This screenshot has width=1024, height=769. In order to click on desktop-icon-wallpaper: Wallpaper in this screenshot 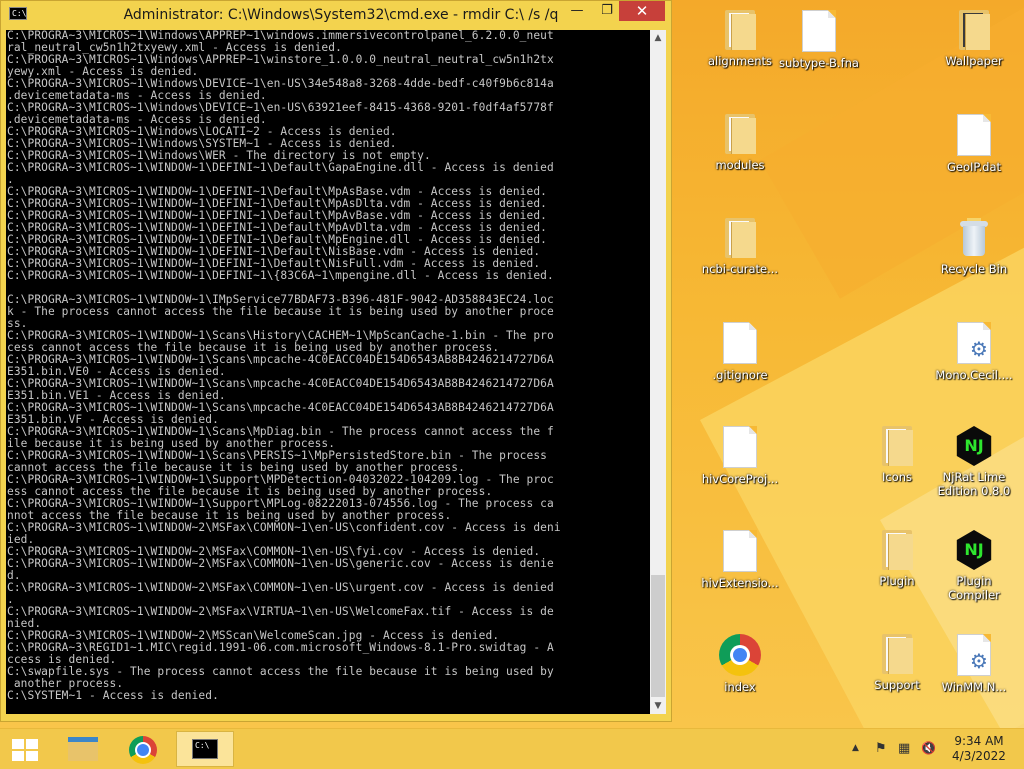, I will do `click(974, 37)`.